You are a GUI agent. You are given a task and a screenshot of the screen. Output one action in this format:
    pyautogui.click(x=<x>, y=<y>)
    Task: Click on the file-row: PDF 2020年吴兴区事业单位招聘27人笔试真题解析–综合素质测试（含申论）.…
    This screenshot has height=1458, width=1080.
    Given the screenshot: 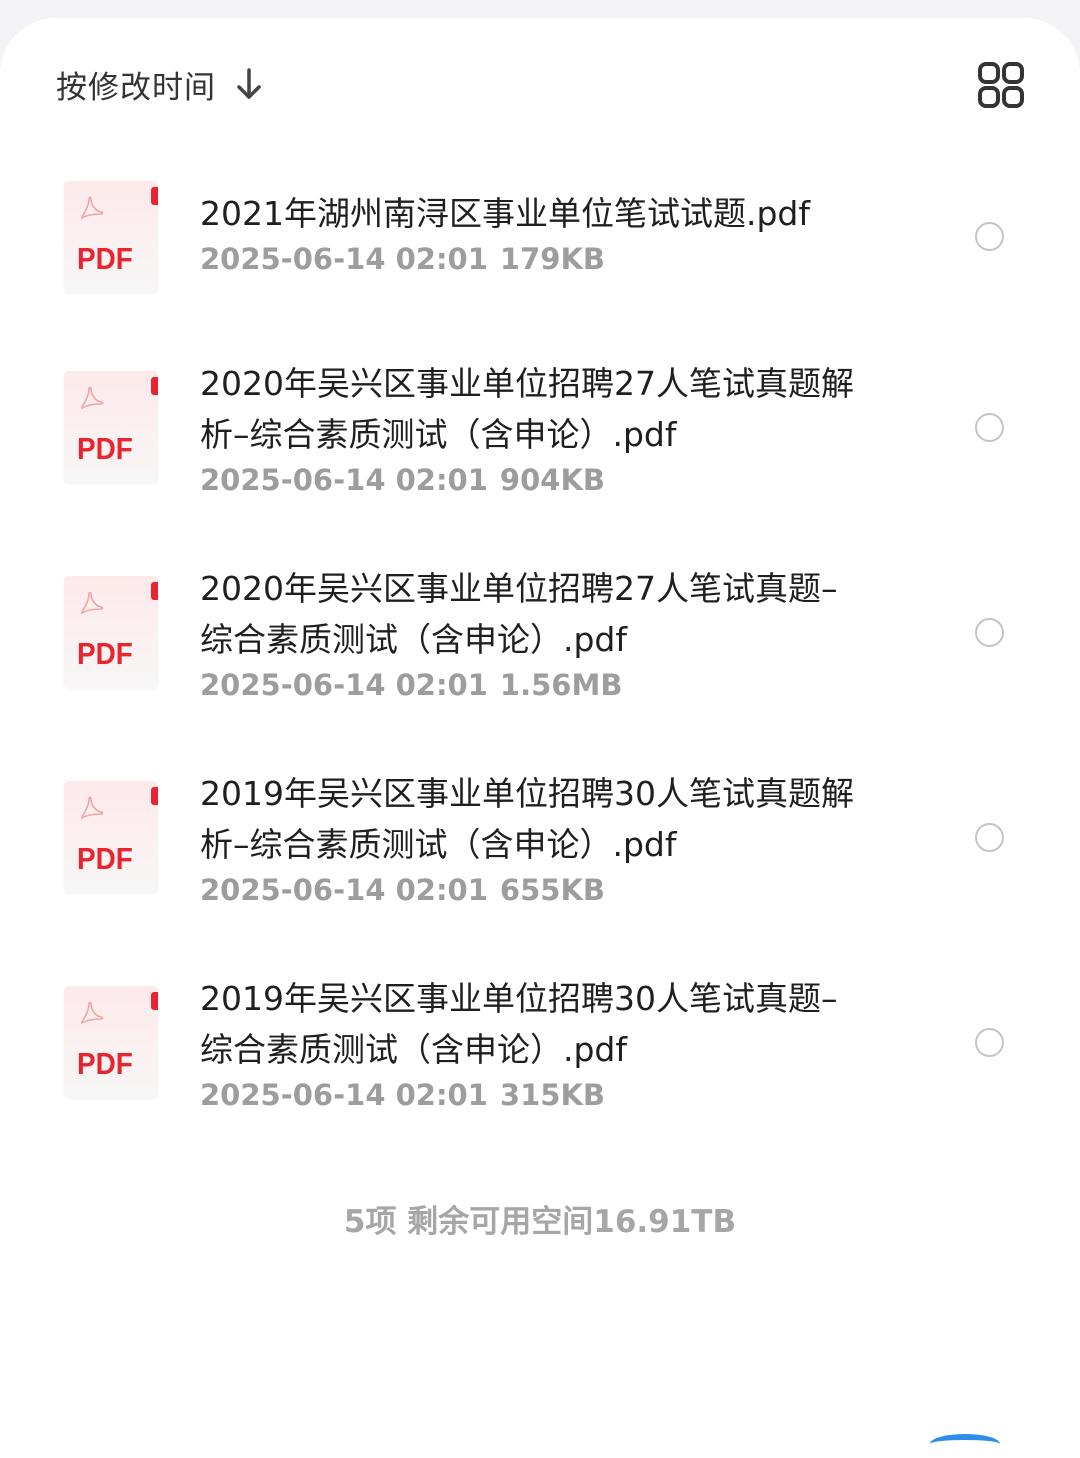 What is the action you would take?
    pyautogui.click(x=540, y=430)
    